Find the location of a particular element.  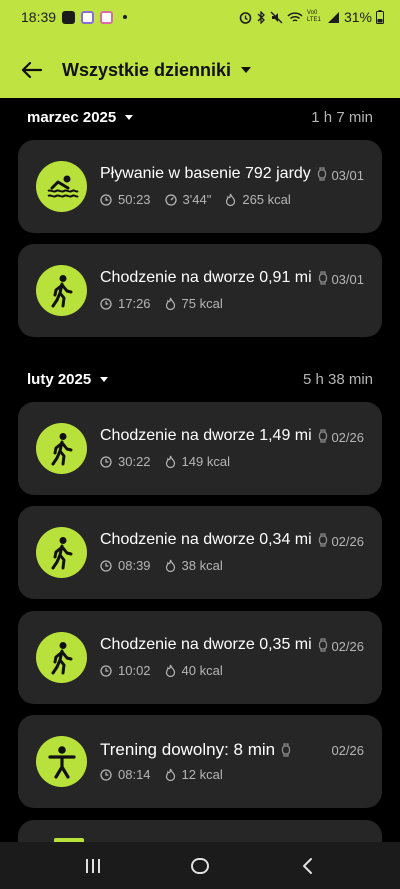

entry-title: Trening dowolny: 8 min is located at coordinates (195, 750).